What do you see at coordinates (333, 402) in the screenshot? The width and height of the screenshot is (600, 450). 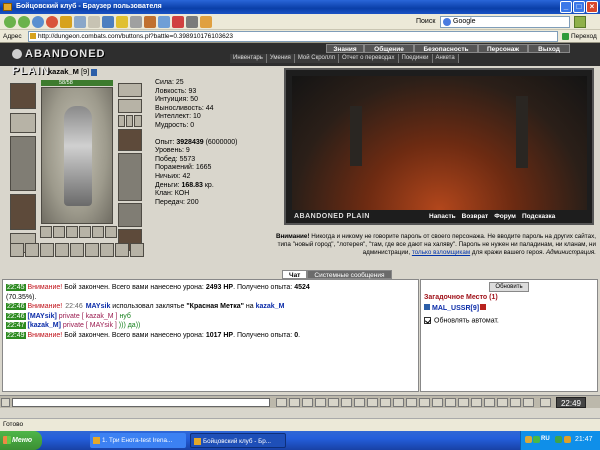 I see `translit-icon` at bounding box center [333, 402].